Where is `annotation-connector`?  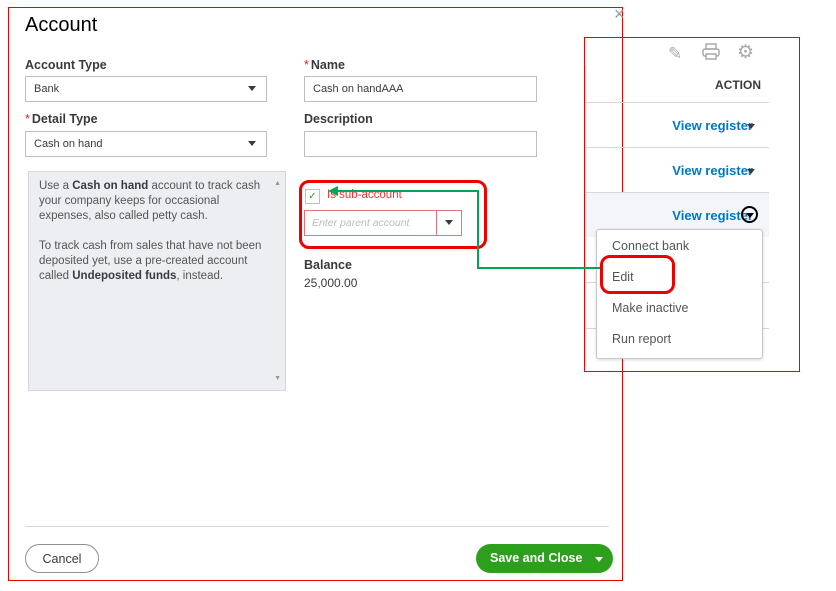
annotation-connector is located at coordinates (464, 227).